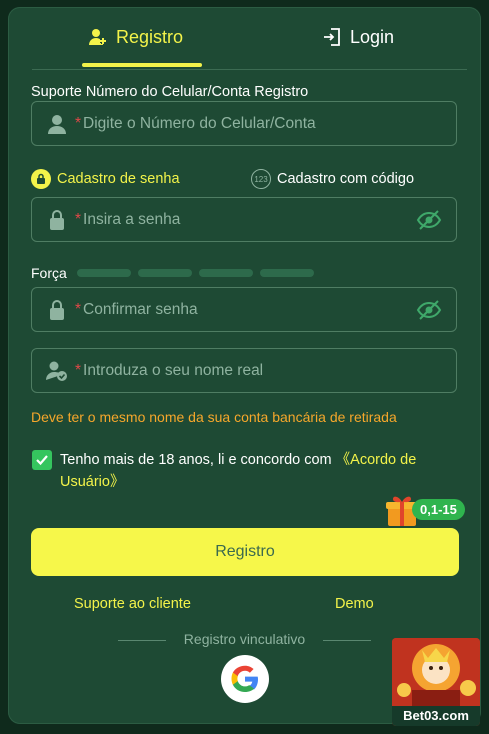 The width and height of the screenshot is (489, 734). I want to click on tab-register-label: Registro, so click(150, 36).